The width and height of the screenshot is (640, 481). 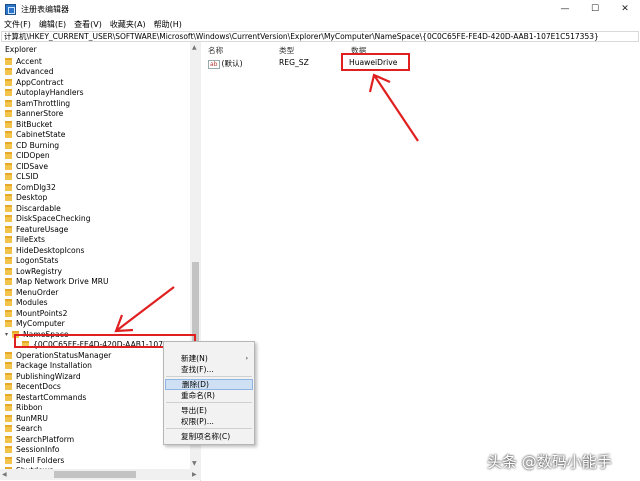 What do you see at coordinates (32, 166) in the screenshot?
I see `tree-item-label: CIDSave` at bounding box center [32, 166].